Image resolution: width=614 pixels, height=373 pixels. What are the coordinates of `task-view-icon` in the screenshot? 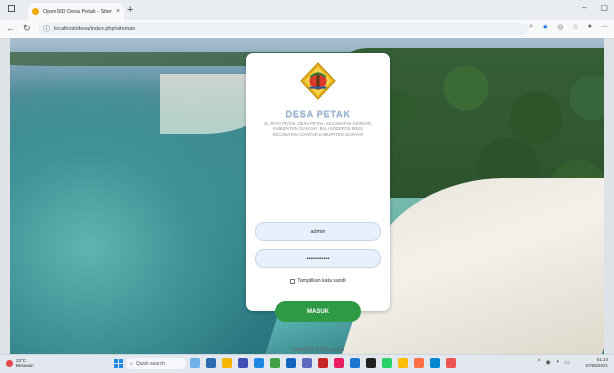 It's located at (211, 363).